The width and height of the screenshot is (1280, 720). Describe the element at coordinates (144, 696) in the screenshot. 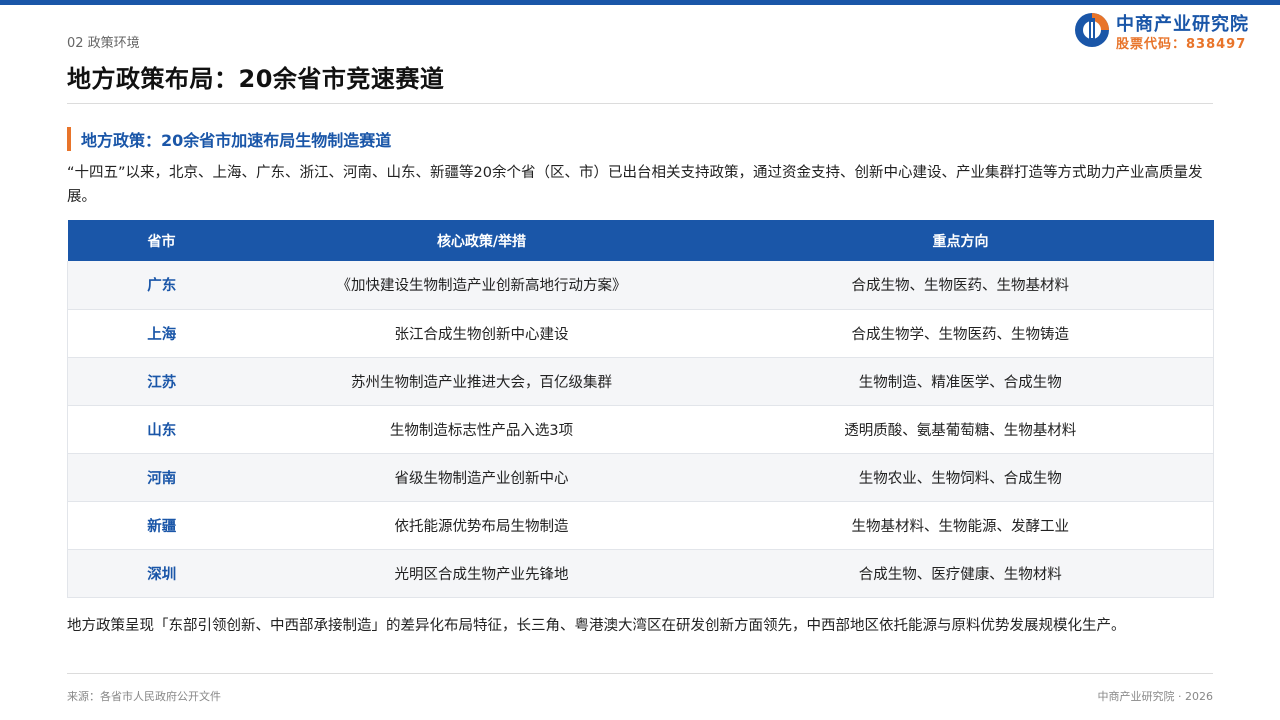

I see `source-note: 来源：各省市人民政府公开文件` at that location.